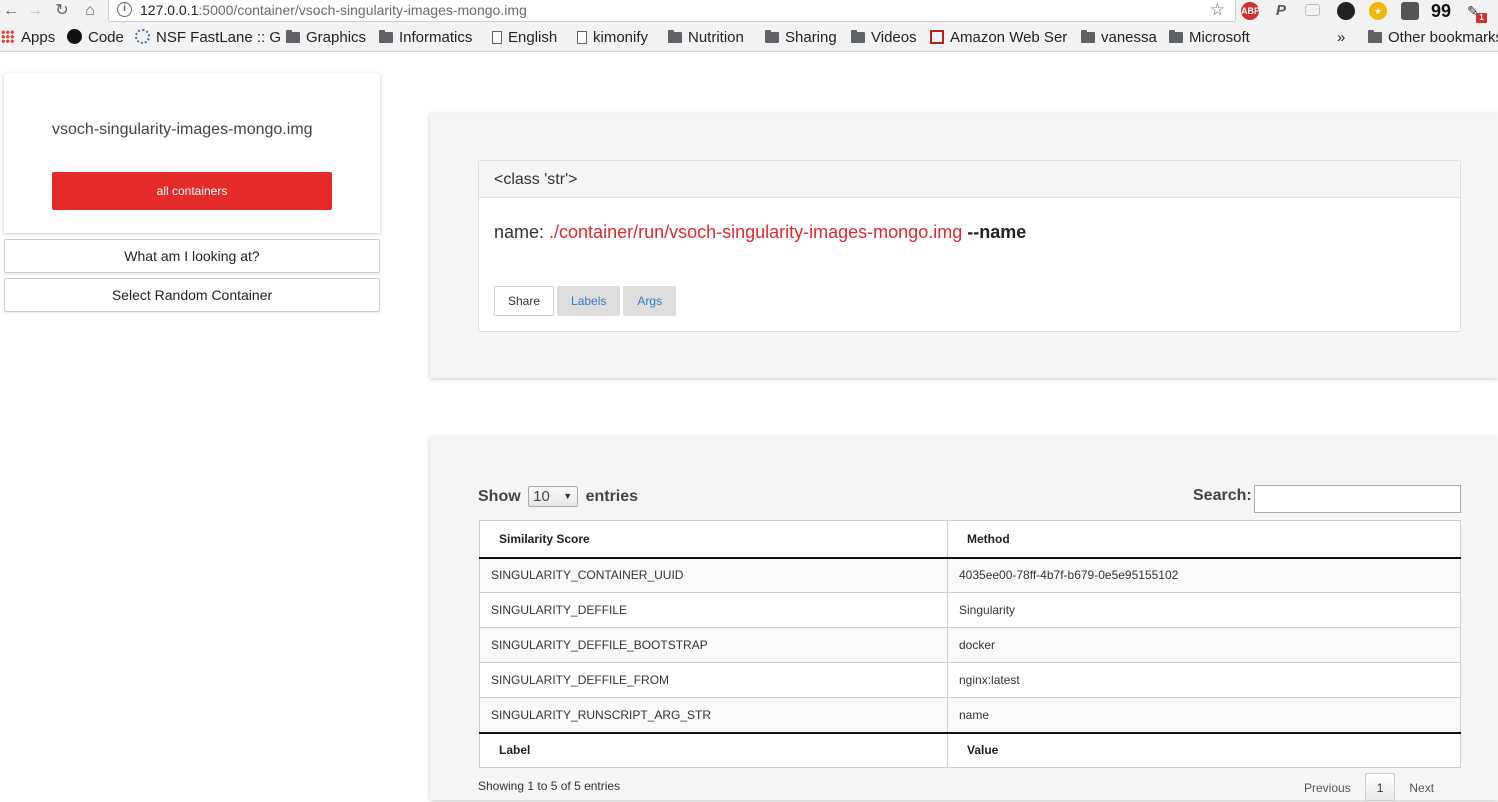 The width and height of the screenshot is (1498, 802). I want to click on show-label: Show, so click(499, 496).